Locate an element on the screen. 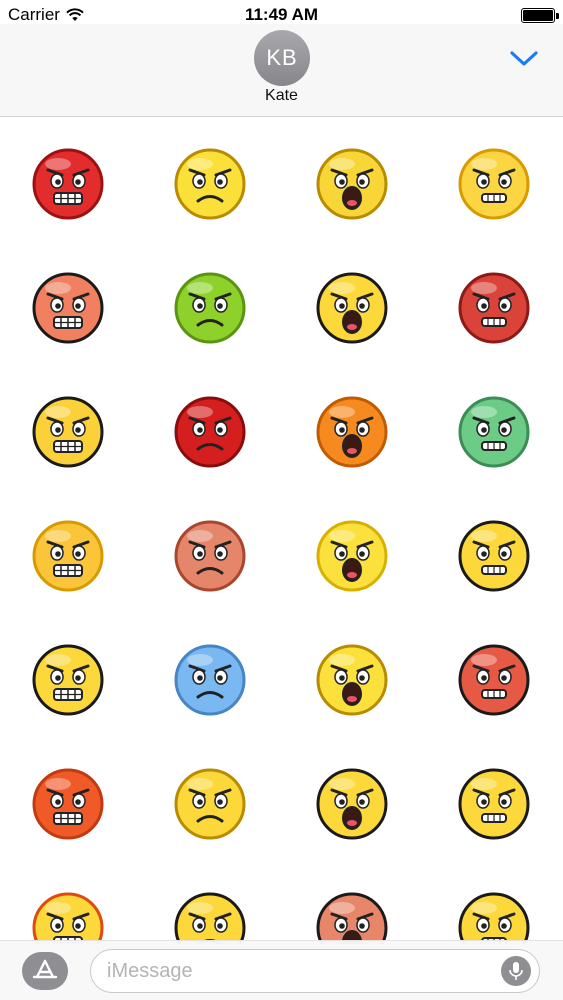 This screenshot has height=1000, width=563. cigar-frown-sticker is located at coordinates (352, 184).